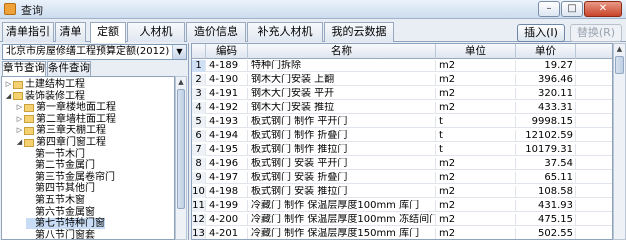  I want to click on tab-chapter-query: 章节查询, so click(24, 68).